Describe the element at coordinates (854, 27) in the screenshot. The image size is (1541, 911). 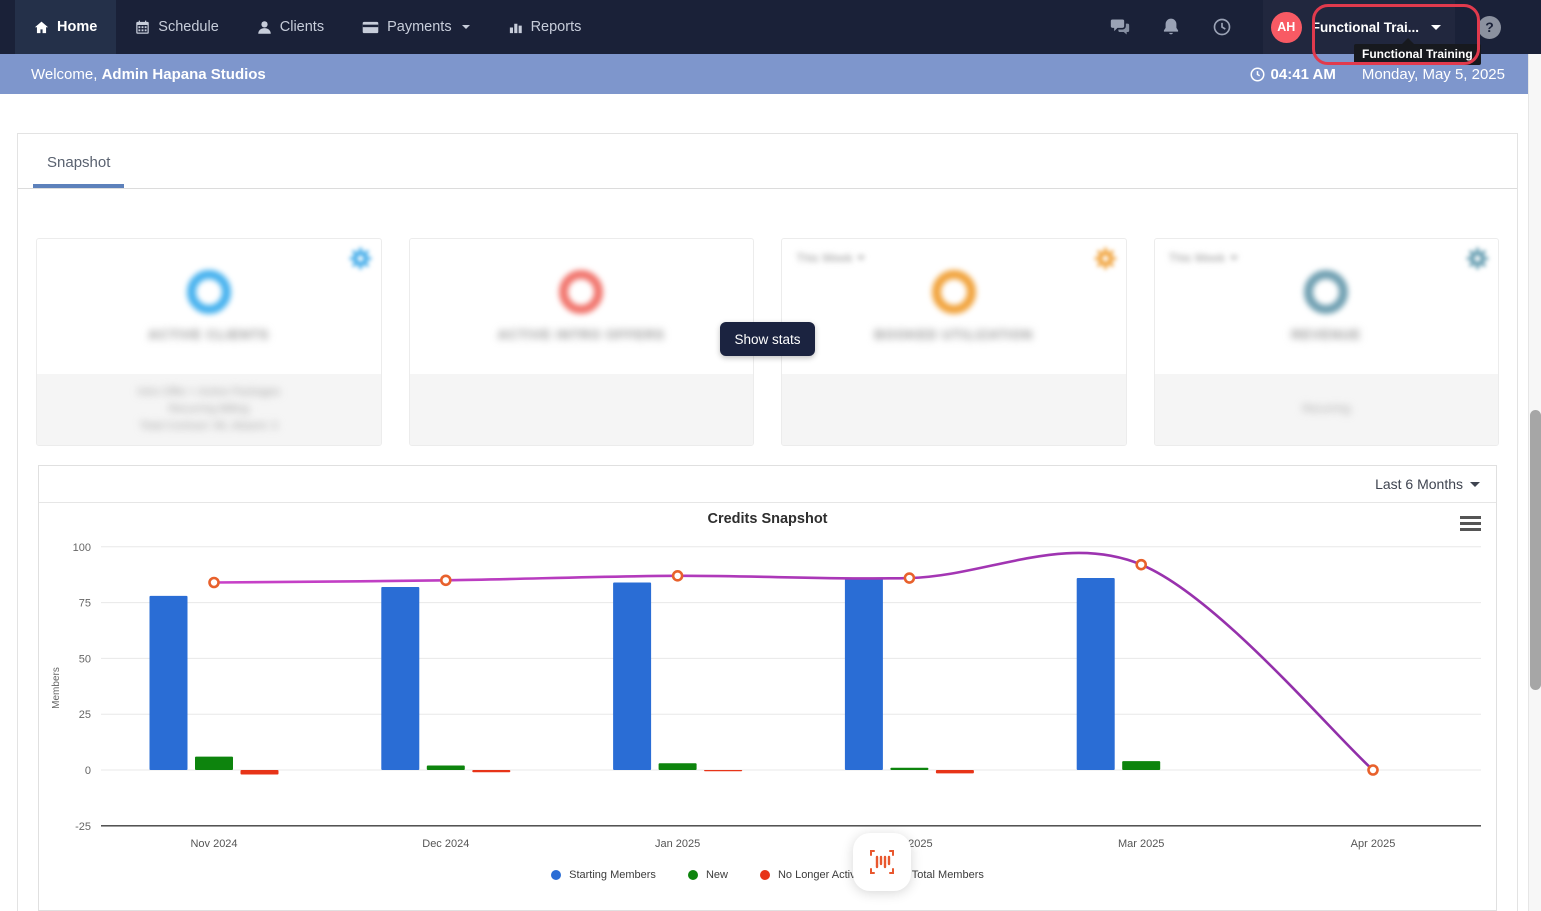
I see `navbar-spacer` at that location.